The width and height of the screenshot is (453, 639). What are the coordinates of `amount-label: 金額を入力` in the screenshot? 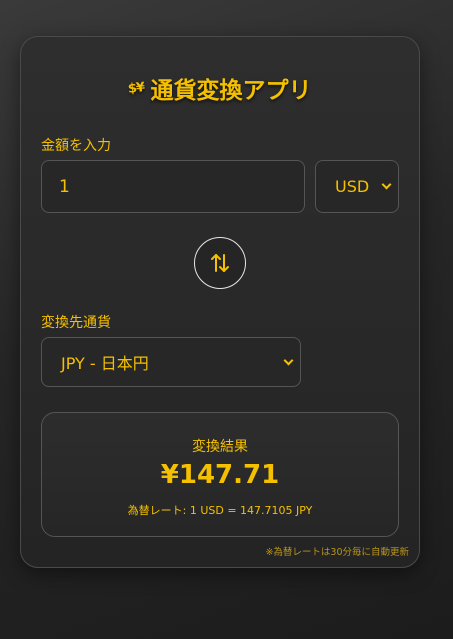 It's located at (76, 146).